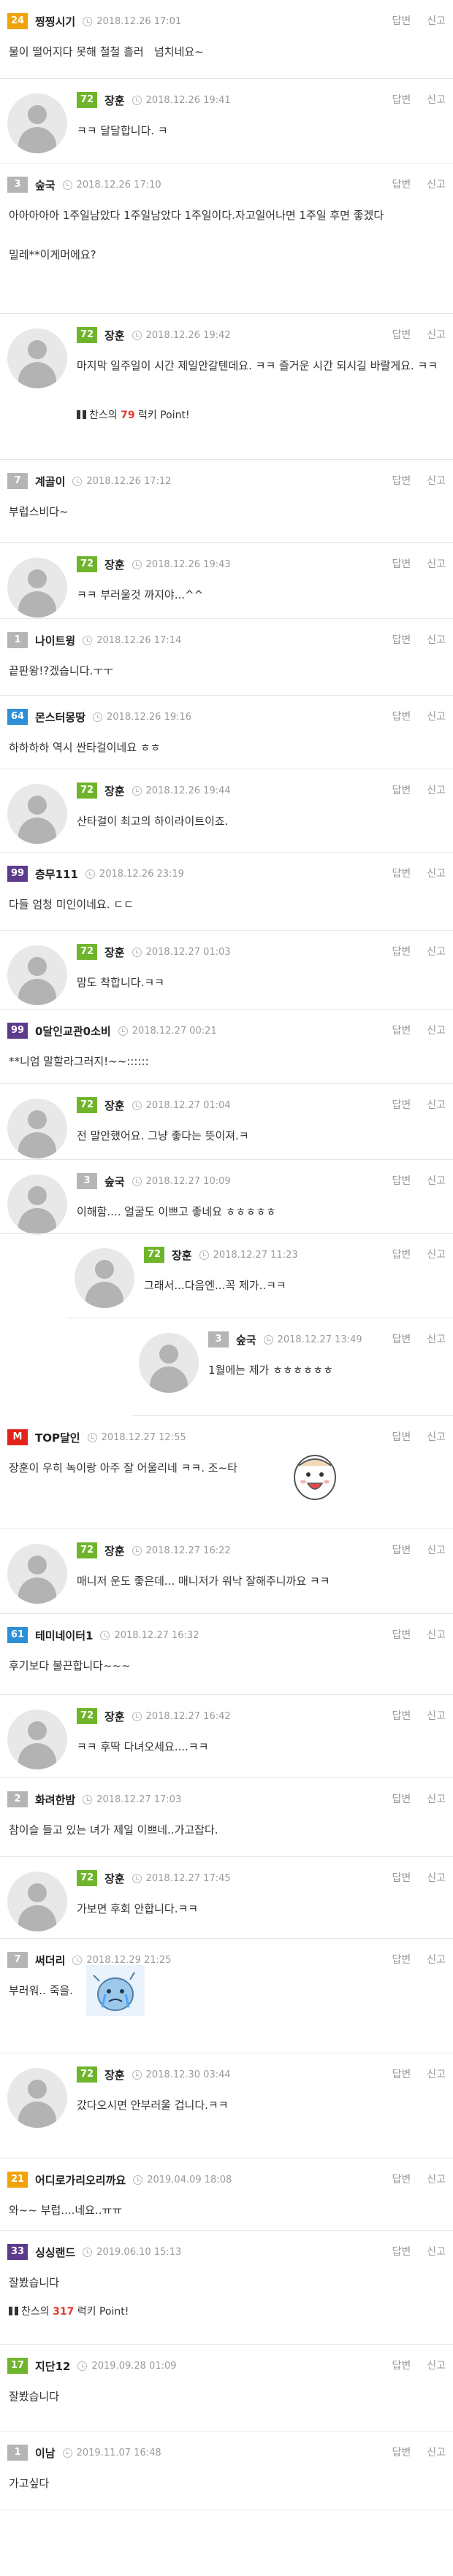 Image resolution: width=453 pixels, height=2576 pixels. What do you see at coordinates (45, 2453) in the screenshot?
I see `nickname: 이남` at bounding box center [45, 2453].